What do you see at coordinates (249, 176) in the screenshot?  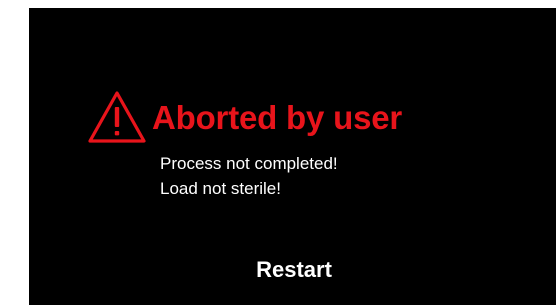 I see `alert-messages: Process not completed! Load not sterile!` at bounding box center [249, 176].